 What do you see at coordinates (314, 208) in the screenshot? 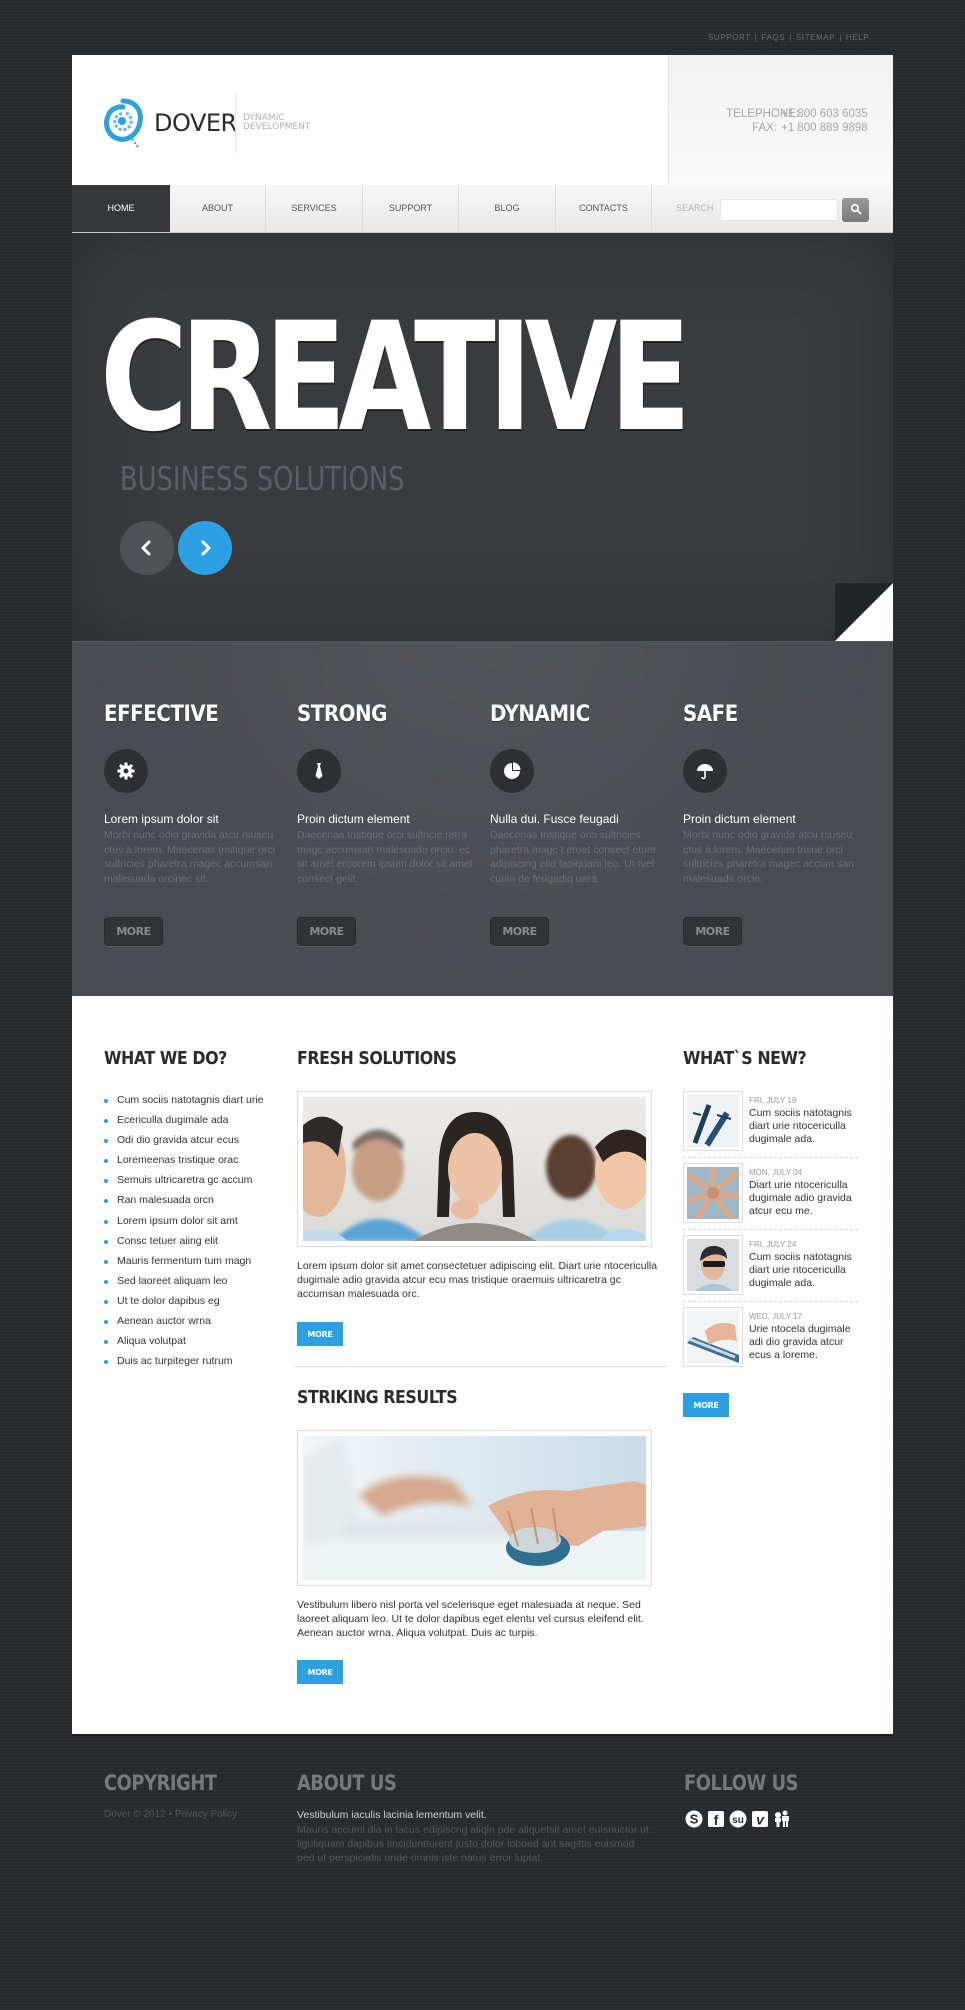
I see `nav-services: SERVICES` at bounding box center [314, 208].